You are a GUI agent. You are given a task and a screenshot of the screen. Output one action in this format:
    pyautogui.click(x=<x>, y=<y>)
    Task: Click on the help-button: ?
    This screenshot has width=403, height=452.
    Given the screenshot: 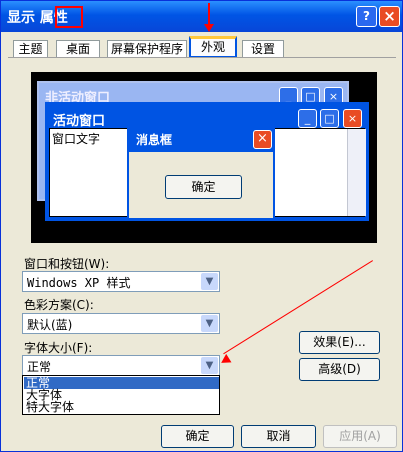 What is the action you would take?
    pyautogui.click(x=366, y=16)
    